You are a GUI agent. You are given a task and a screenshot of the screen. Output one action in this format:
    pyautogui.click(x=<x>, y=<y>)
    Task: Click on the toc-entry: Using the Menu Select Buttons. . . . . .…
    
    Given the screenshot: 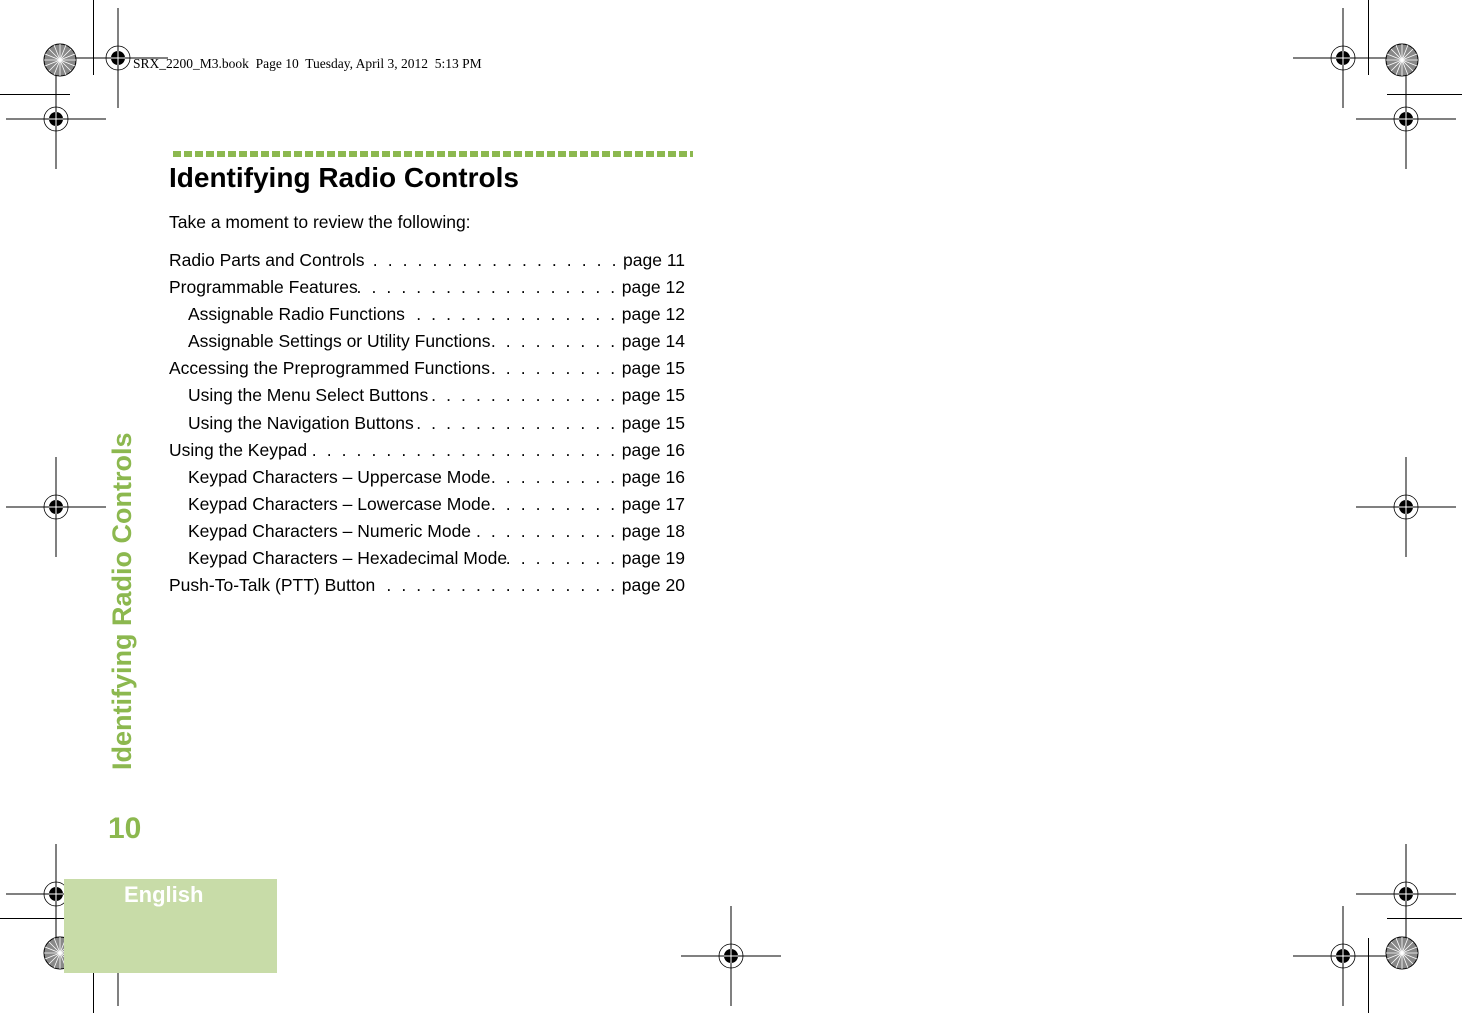 What is the action you would take?
    pyautogui.click(x=427, y=396)
    